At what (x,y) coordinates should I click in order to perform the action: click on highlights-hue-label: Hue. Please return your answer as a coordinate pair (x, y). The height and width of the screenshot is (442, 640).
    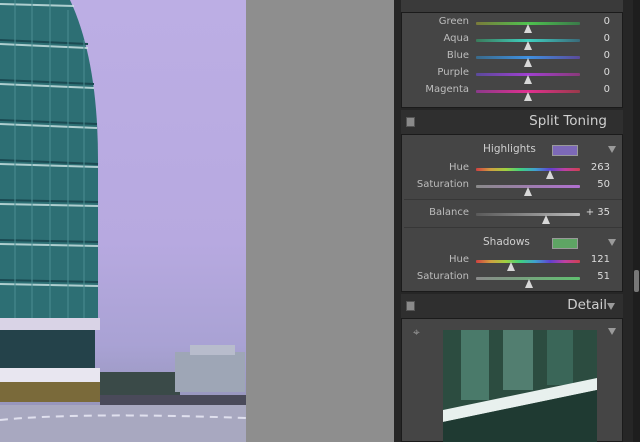
    Looking at the image, I should click on (458, 167).